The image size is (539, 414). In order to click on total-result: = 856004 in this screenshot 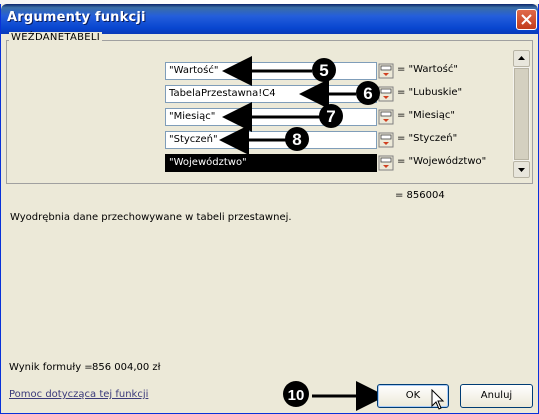, I will do `click(420, 195)`.